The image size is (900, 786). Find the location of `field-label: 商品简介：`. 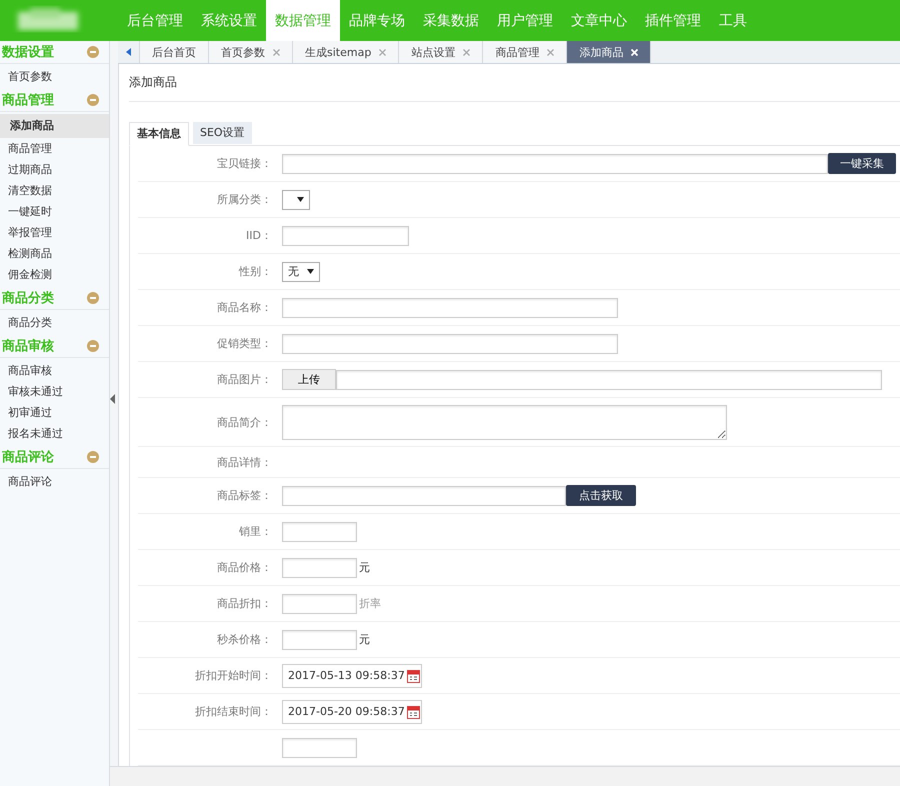

field-label: 商品简介： is located at coordinates (244, 422).